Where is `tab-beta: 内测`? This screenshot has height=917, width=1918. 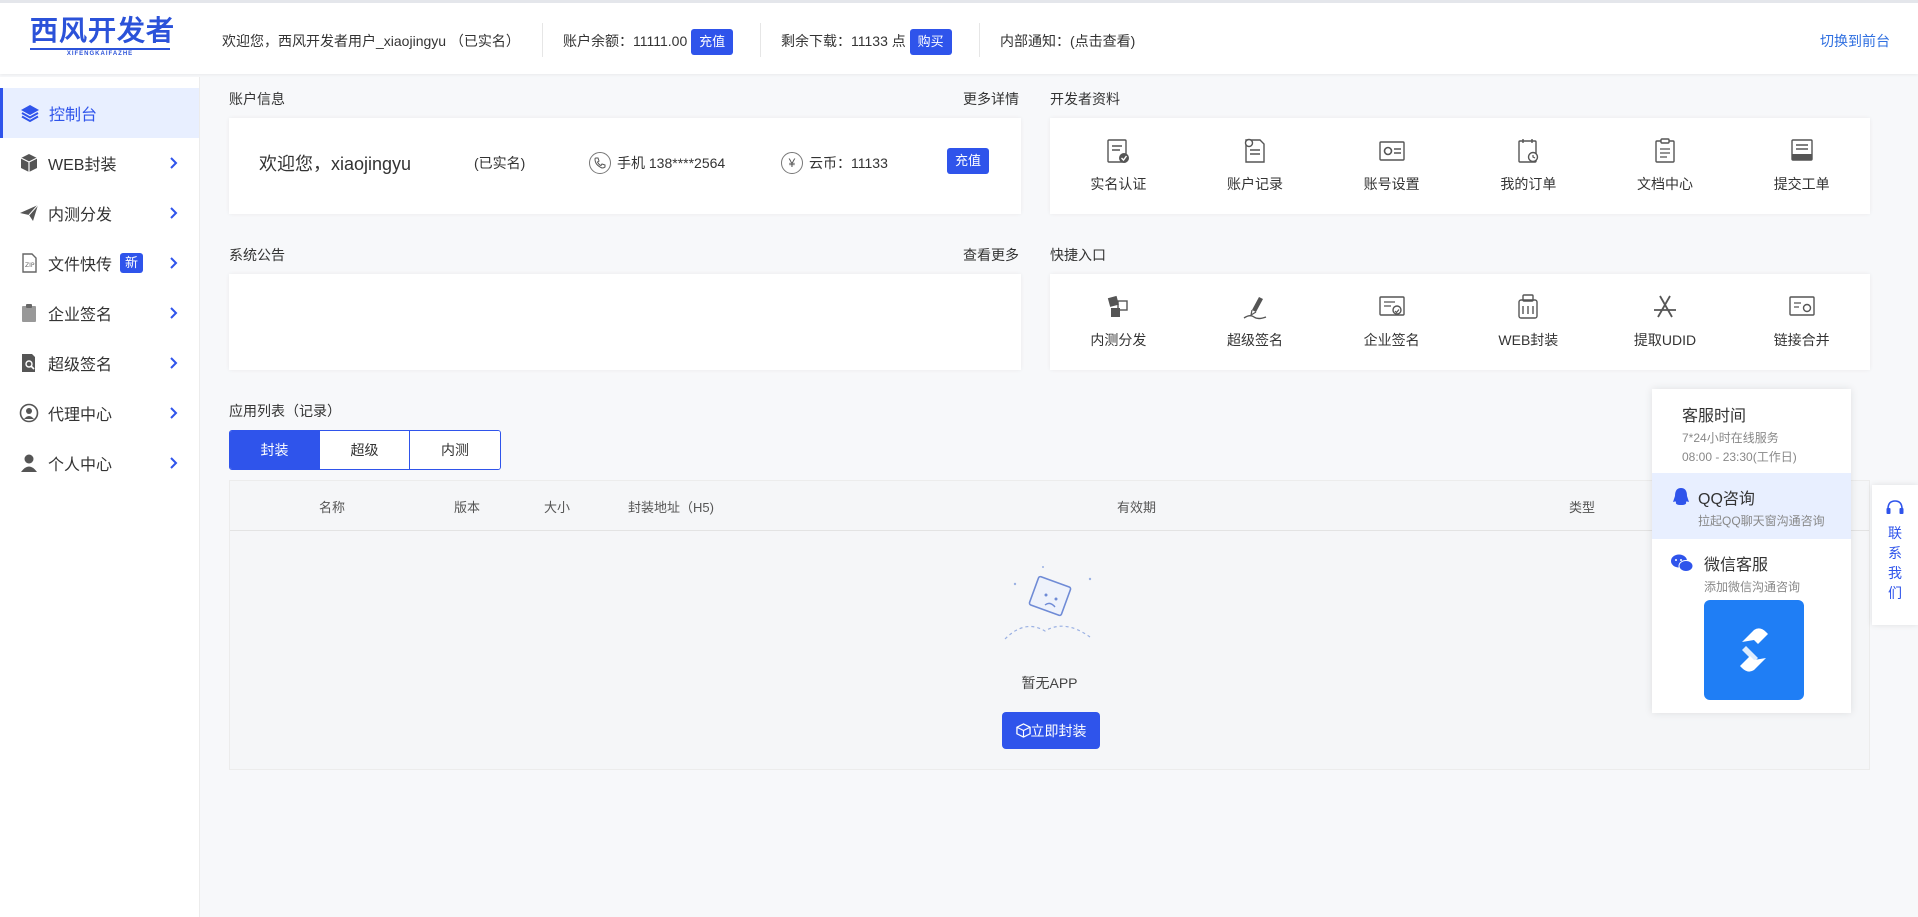
tab-beta: 内测 is located at coordinates (455, 450).